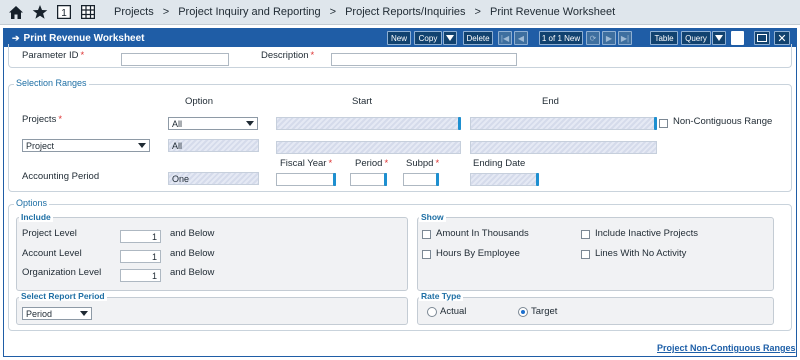  What do you see at coordinates (288, 55) in the screenshot?
I see `description-label: Description *` at bounding box center [288, 55].